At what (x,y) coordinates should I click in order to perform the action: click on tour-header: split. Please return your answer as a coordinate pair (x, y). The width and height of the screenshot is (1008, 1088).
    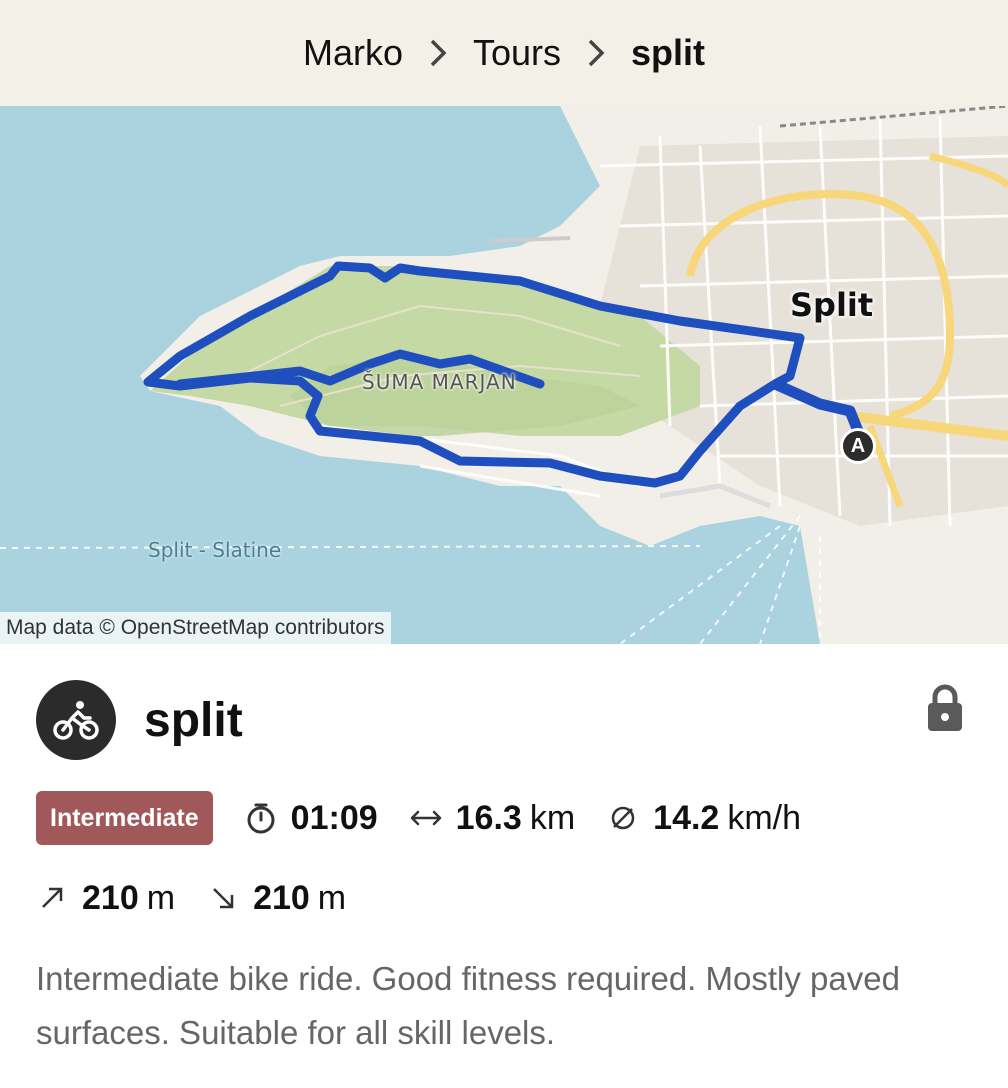
    Looking at the image, I should click on (504, 720).